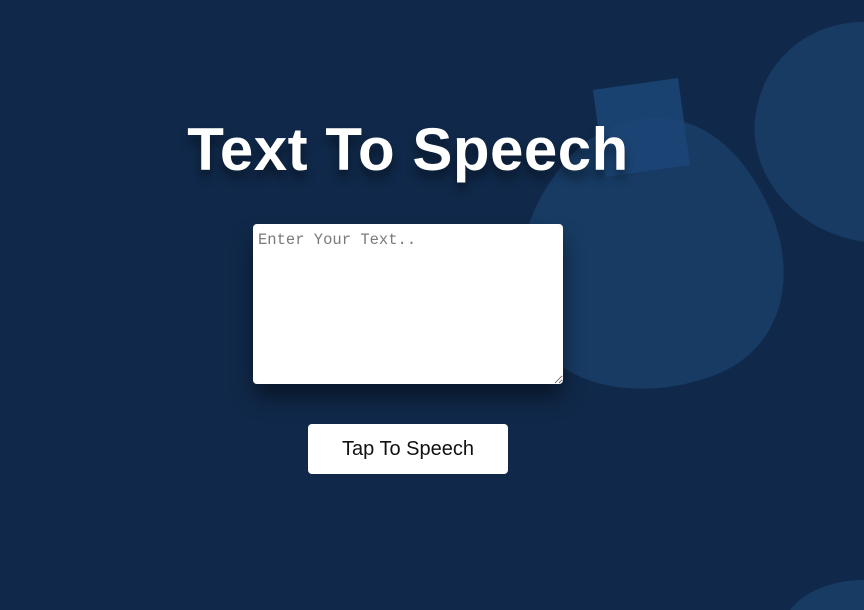 The width and height of the screenshot is (864, 610). I want to click on text-input, so click(408, 304).